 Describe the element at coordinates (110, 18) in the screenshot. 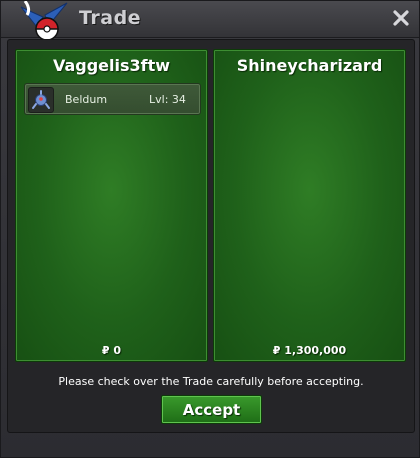

I see `window-title: Trade` at that location.